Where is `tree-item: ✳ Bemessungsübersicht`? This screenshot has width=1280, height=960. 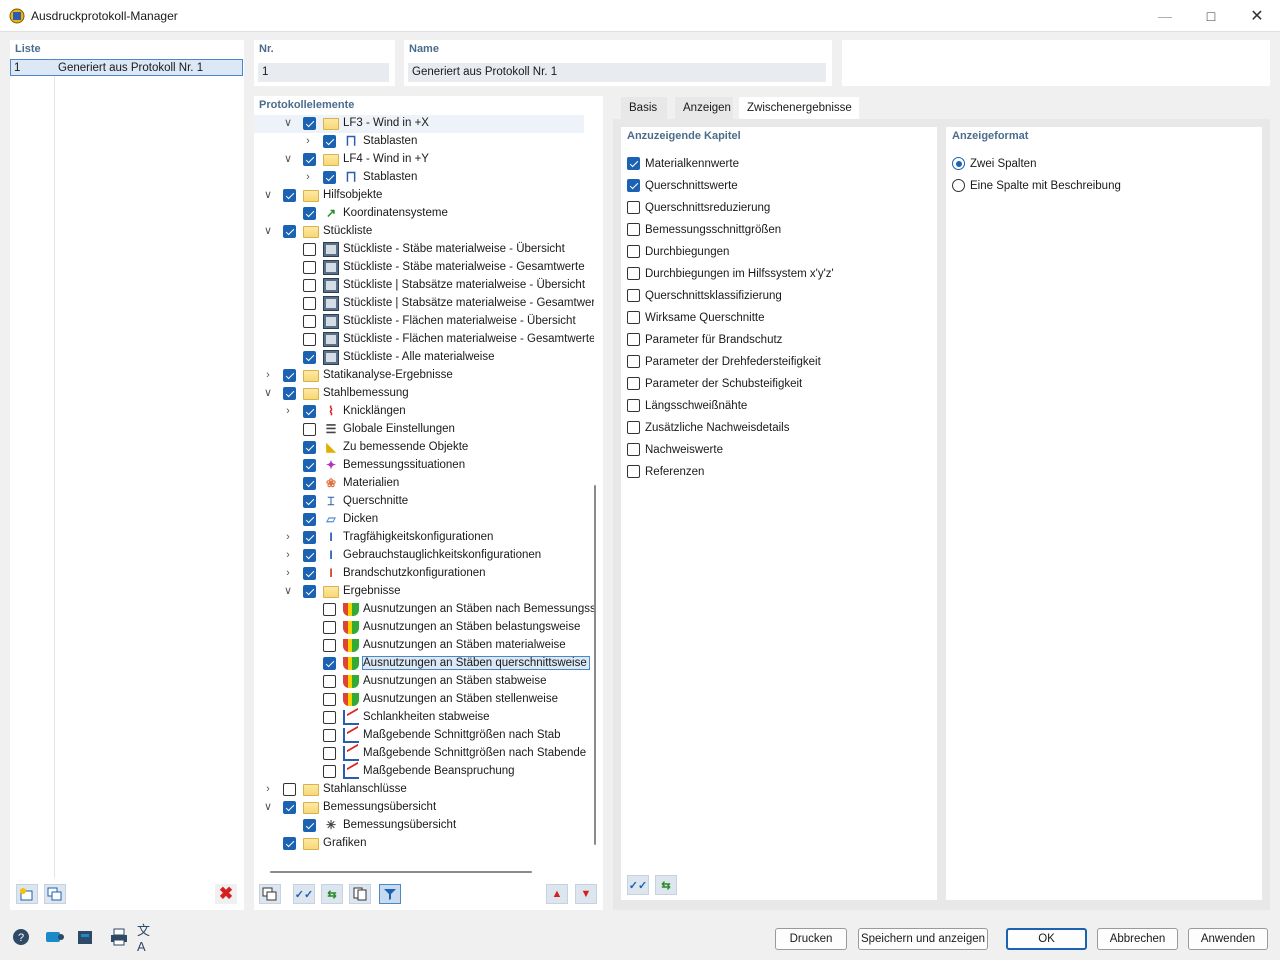
tree-item: ✳ Bemessungsübersicht is located at coordinates (414, 826).